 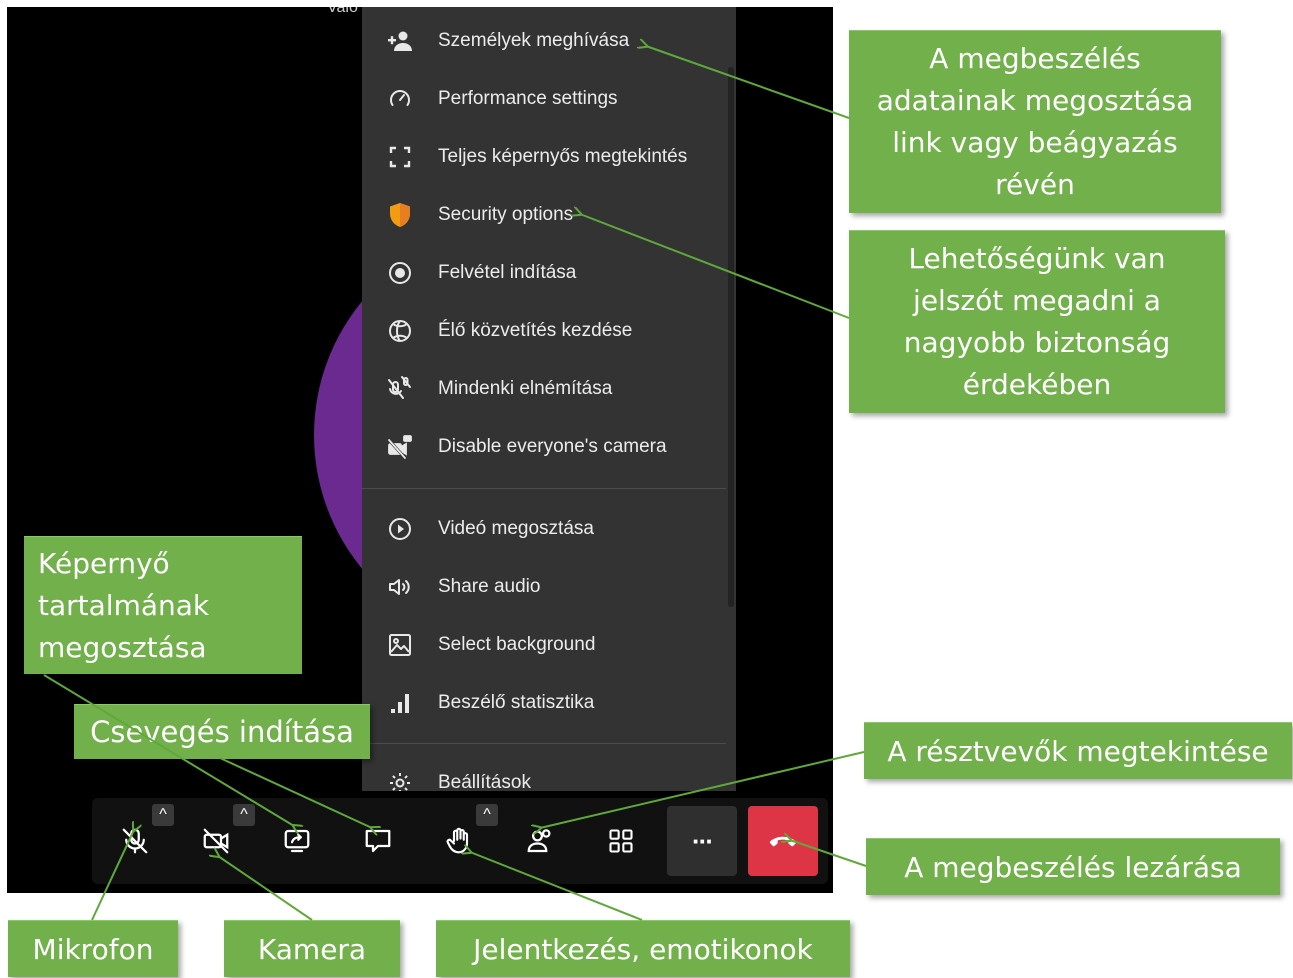 I want to click on menu-item-label: Mindenki elnémítása, so click(x=525, y=388).